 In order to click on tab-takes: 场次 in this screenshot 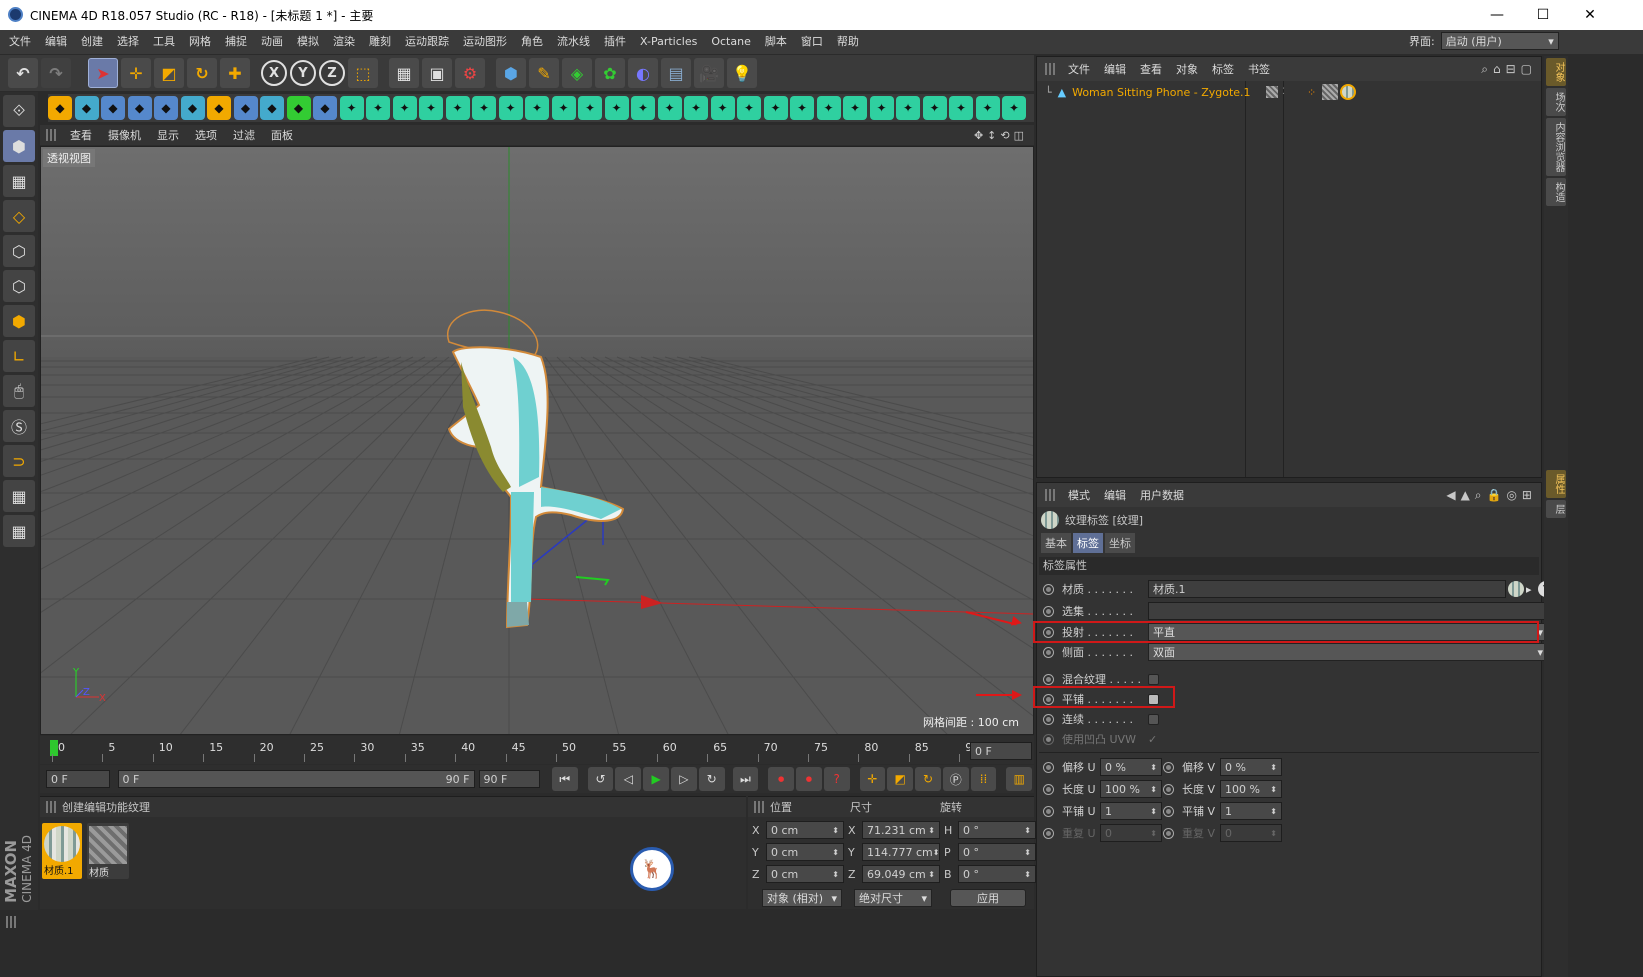, I will do `click(1556, 102)`.